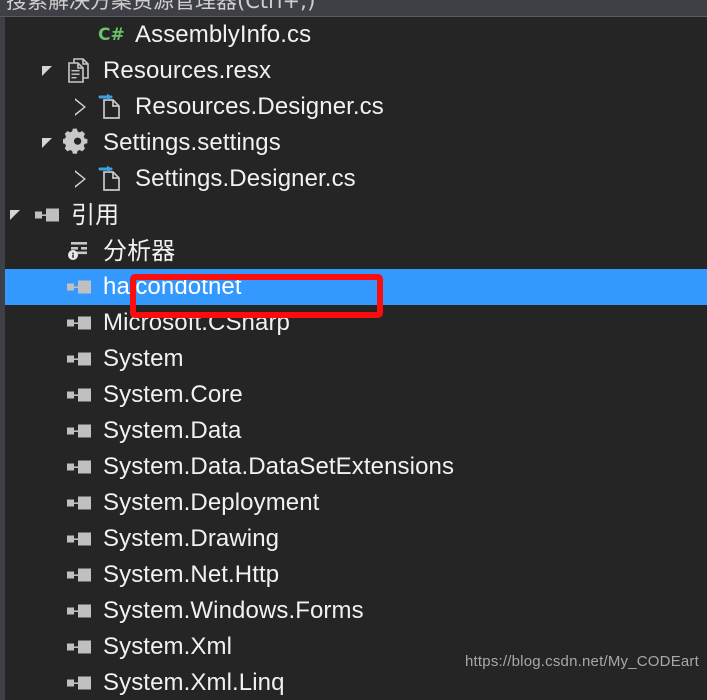  I want to click on tree-item-system-windows-forms: System.Windows.Forms, so click(356, 611).